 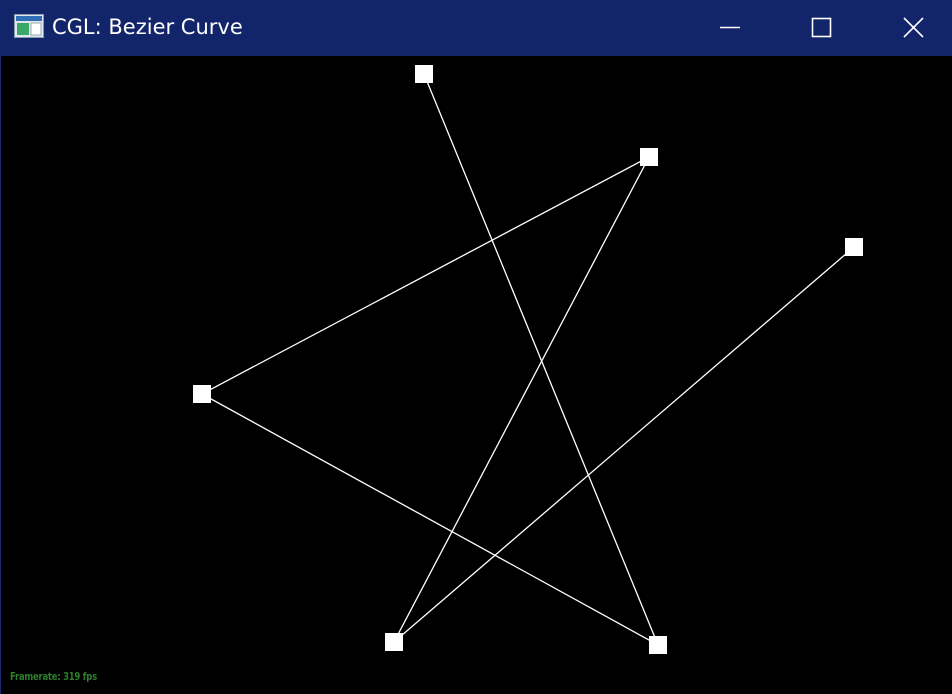 What do you see at coordinates (53, 676) in the screenshot?
I see `framerate-readout: Framerate: 319 fps` at bounding box center [53, 676].